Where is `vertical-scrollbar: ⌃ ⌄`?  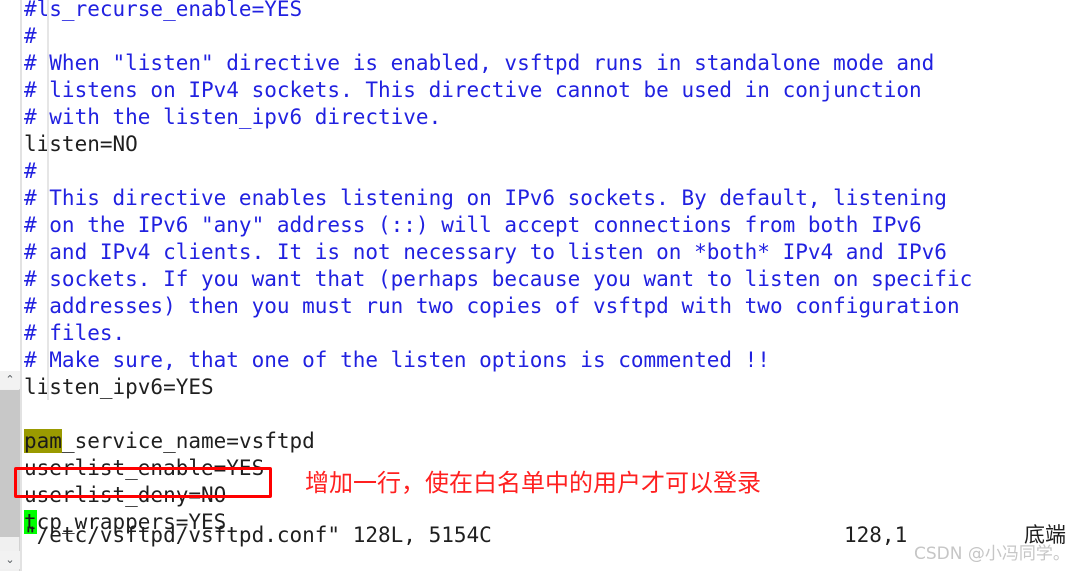 vertical-scrollbar: ⌃ ⌄ is located at coordinates (10, 285).